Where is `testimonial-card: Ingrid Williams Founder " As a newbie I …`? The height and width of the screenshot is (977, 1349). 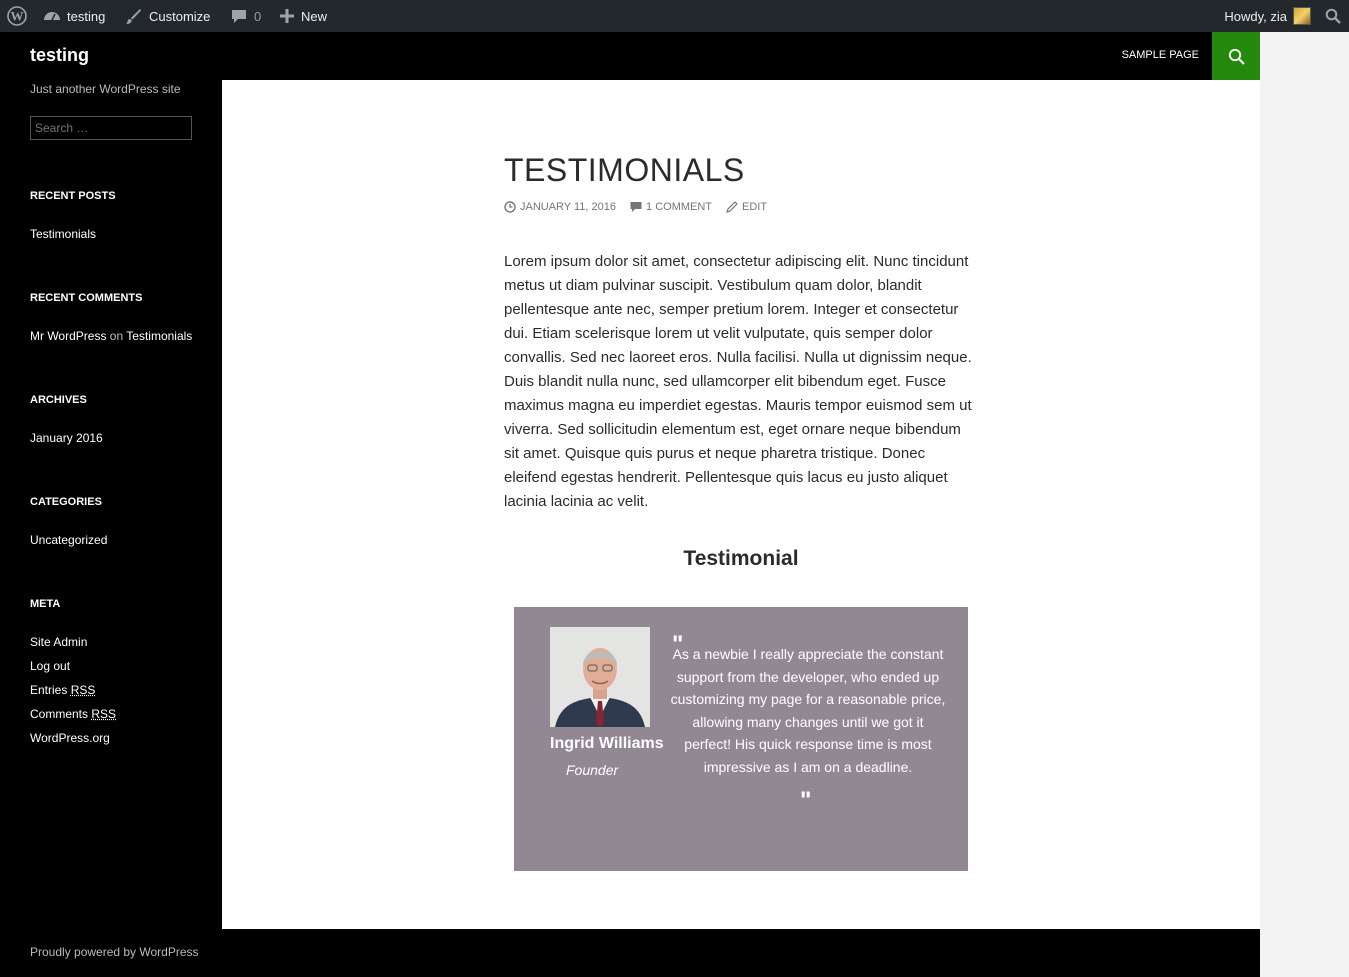 testimonial-card: Ingrid Williams Founder " As a newbie I … is located at coordinates (741, 739).